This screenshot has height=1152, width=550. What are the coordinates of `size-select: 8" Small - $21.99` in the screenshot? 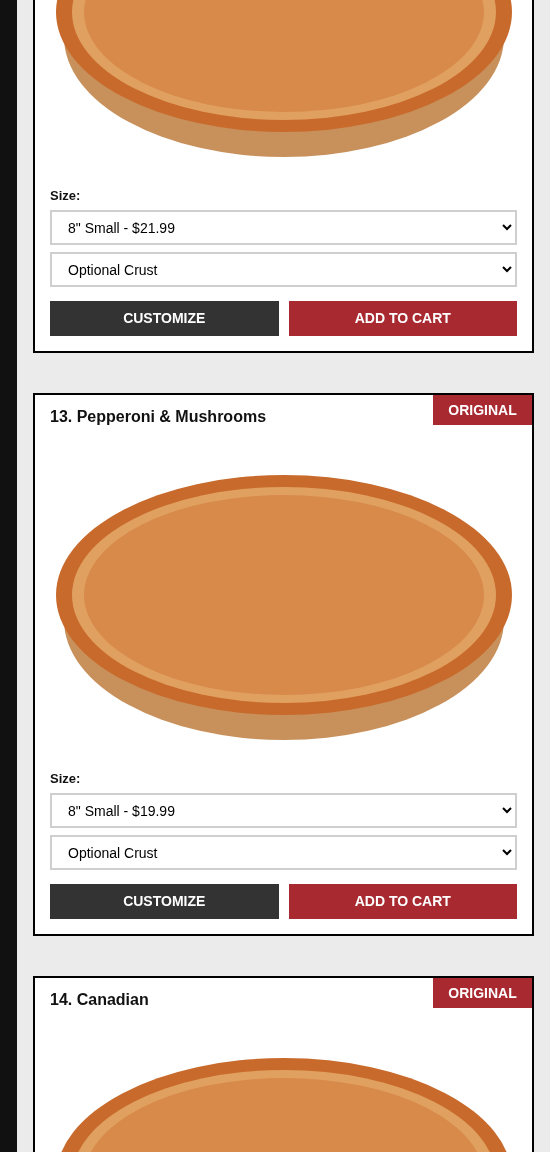 It's located at (283, 227).